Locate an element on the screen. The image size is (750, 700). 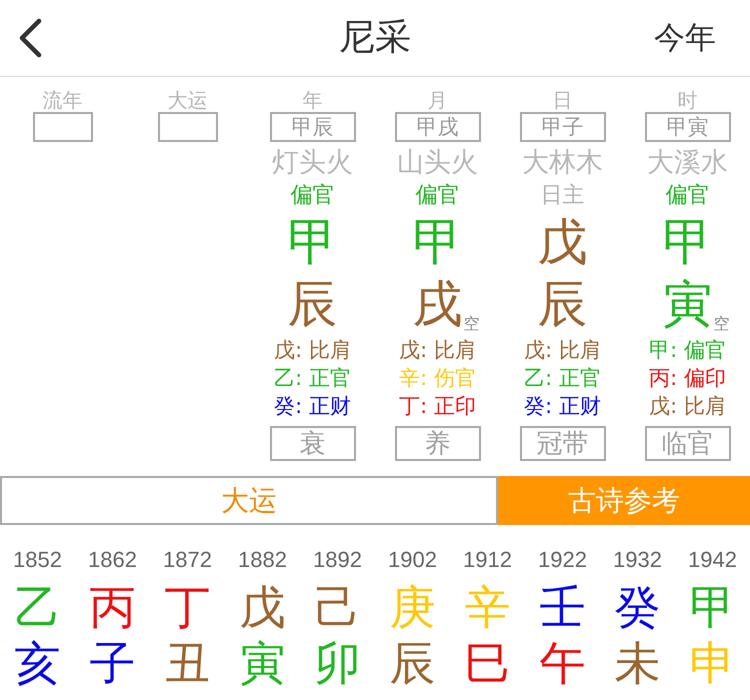
earthly-branch-text: 申 is located at coordinates (713, 663).